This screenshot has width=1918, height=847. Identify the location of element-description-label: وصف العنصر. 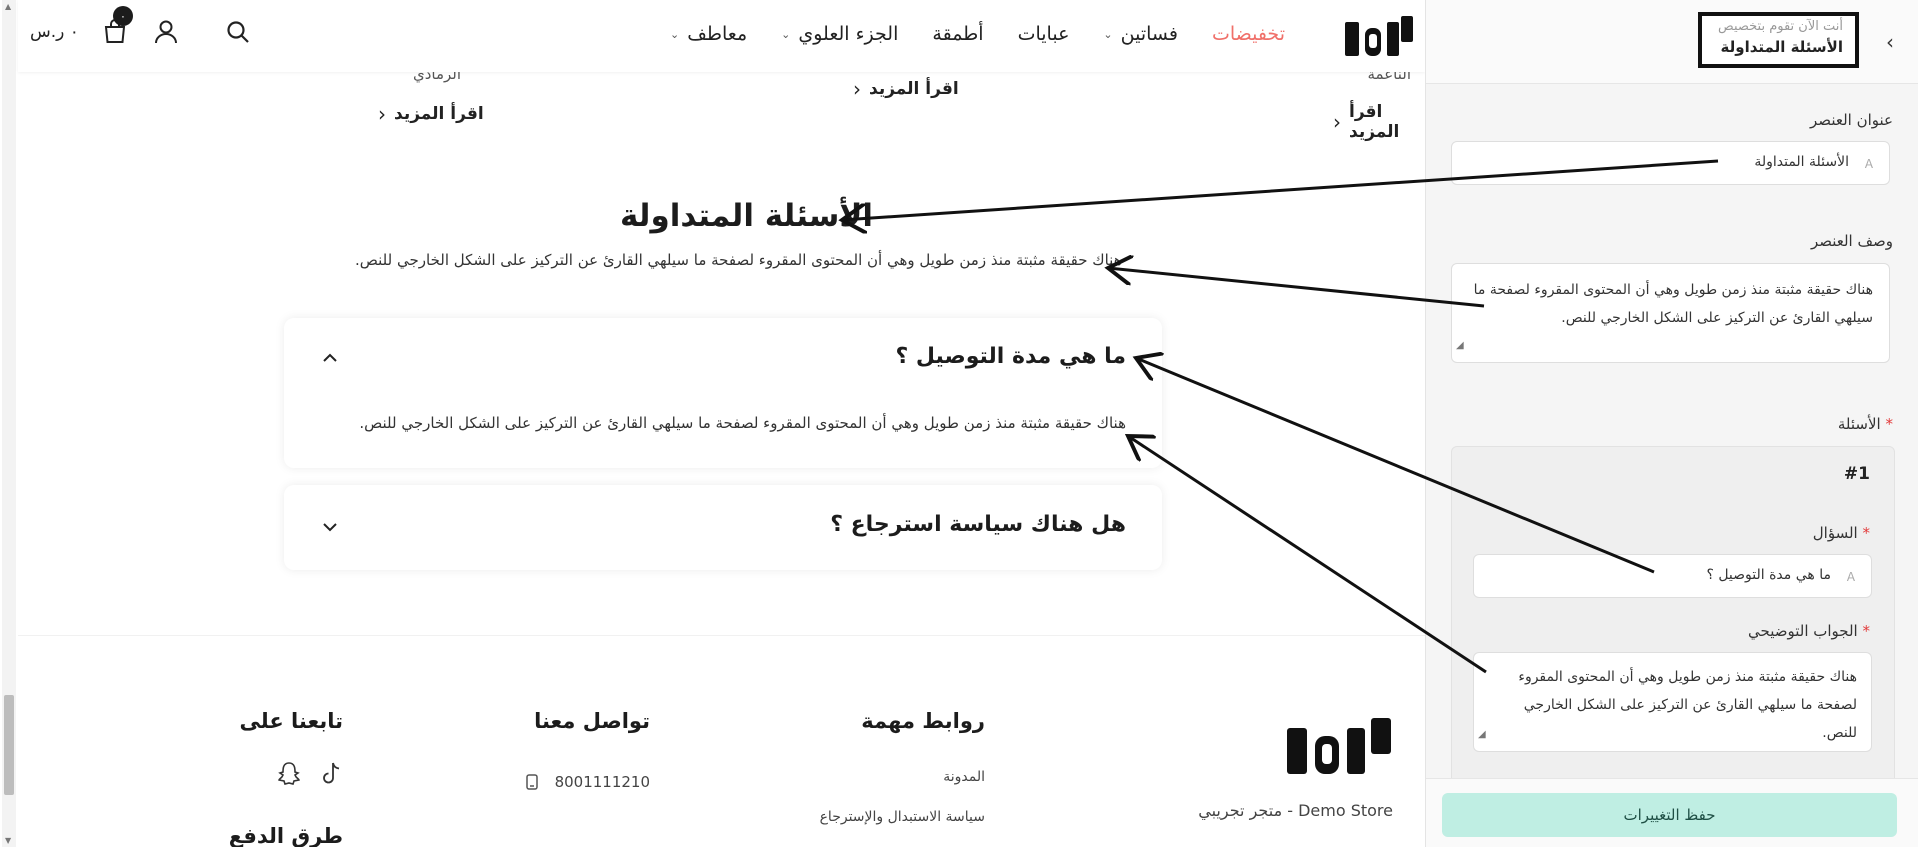
(1851, 241).